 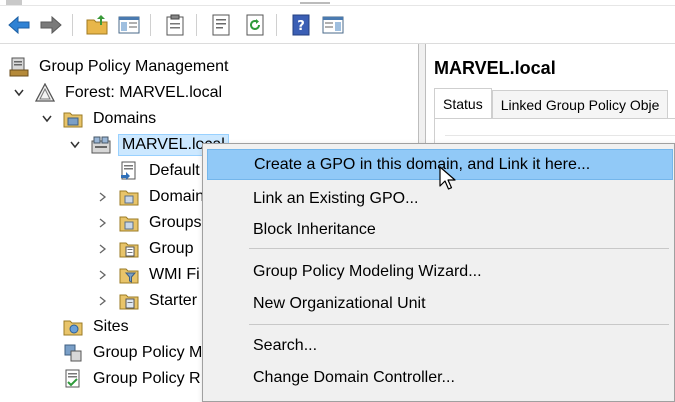 What do you see at coordinates (463, 103) in the screenshot?
I see `tab-status: Status` at bounding box center [463, 103].